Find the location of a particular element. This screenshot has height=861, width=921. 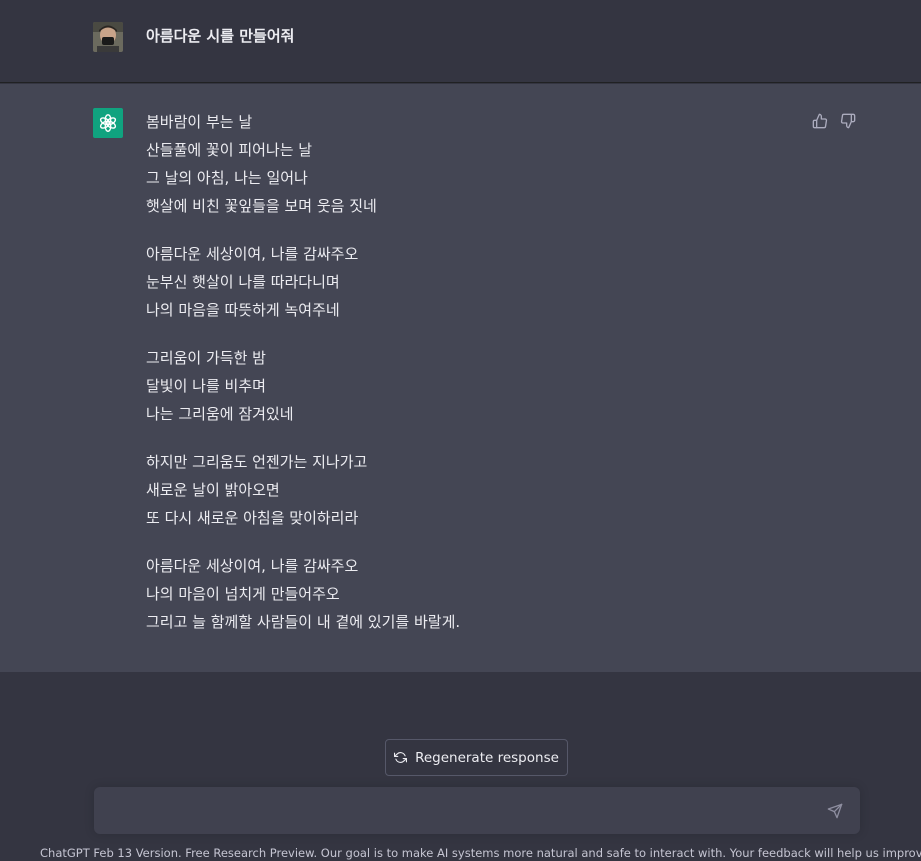

thumbs-up-icon is located at coordinates (820, 121).